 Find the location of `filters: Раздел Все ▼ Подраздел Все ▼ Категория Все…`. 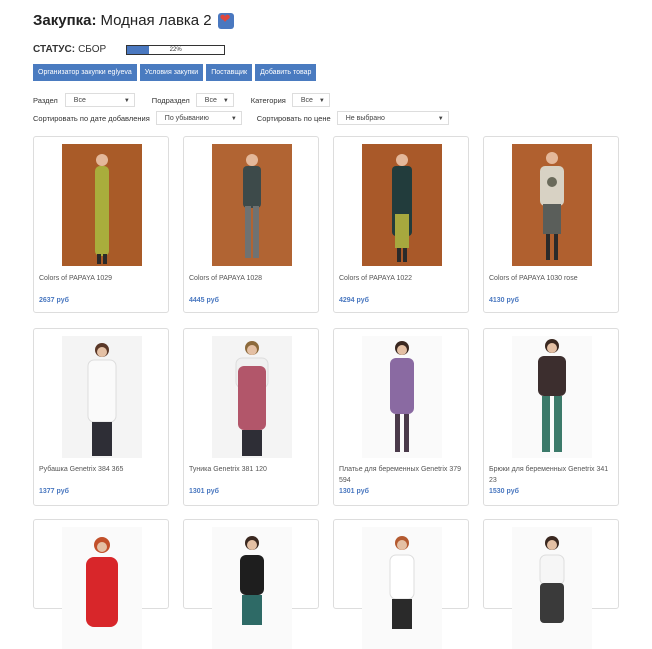

filters: Раздел Все ▼ Подраздел Все ▼ Категория Все… is located at coordinates (241, 110).